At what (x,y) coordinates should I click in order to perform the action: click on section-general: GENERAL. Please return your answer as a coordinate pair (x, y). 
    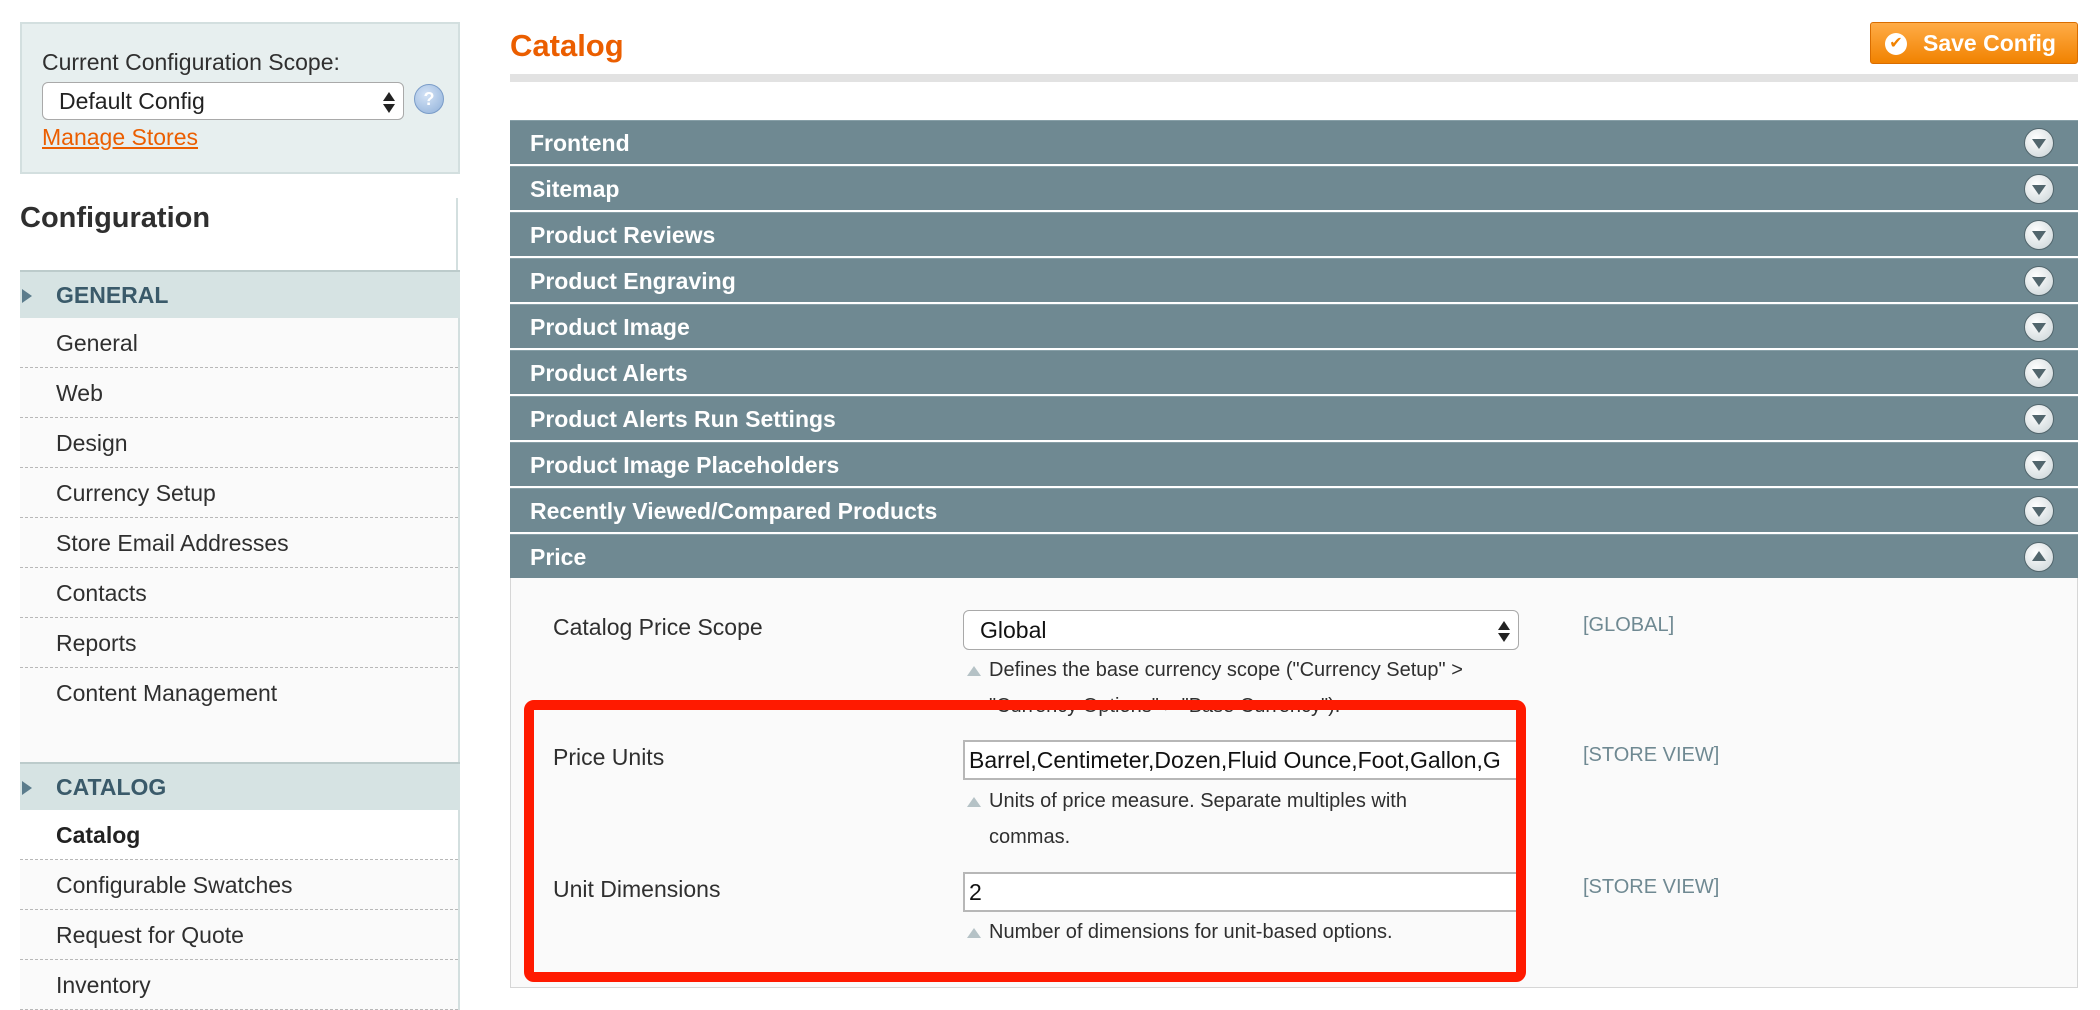
    Looking at the image, I should click on (240, 294).